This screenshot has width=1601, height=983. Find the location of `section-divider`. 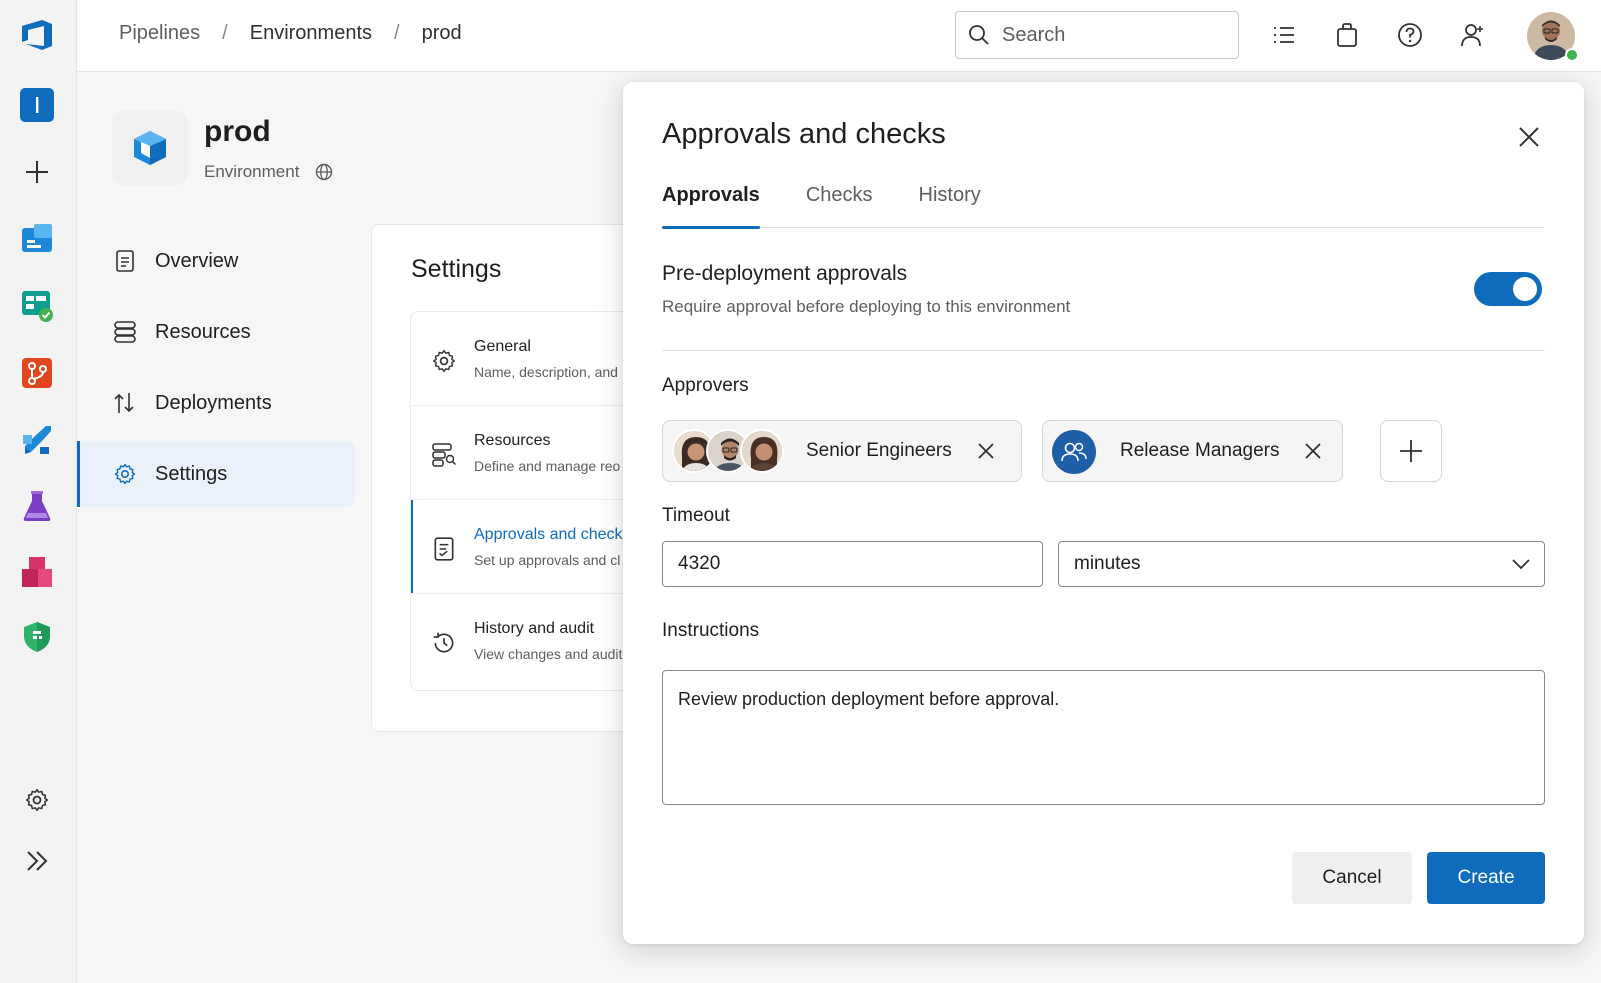

section-divider is located at coordinates (1103, 350).